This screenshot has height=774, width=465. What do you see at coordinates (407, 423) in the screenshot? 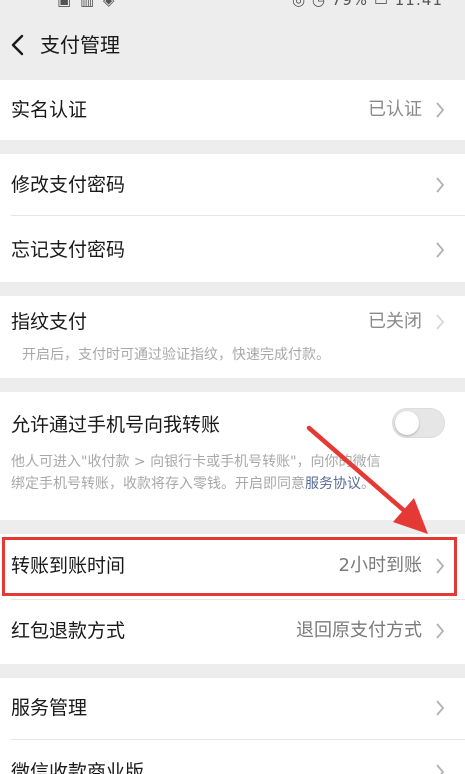
I see `toggle-knob` at bounding box center [407, 423].